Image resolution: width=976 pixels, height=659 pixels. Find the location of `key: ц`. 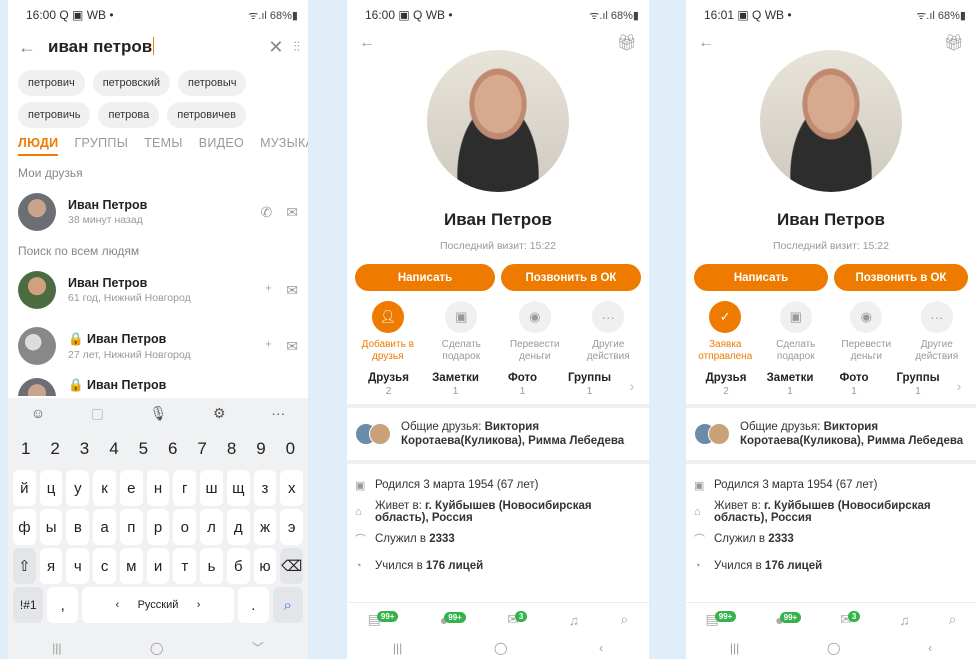

key: ц is located at coordinates (51, 488).